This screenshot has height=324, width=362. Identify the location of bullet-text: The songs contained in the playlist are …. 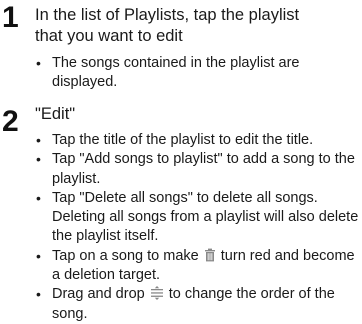
(176, 73).